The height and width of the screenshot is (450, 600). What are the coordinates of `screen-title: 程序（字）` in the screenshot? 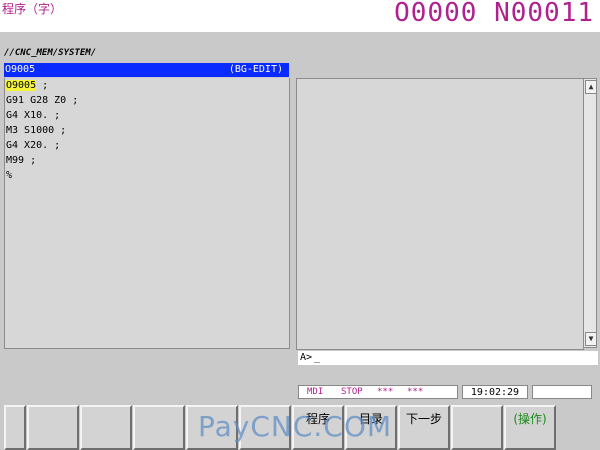 It's located at (32, 9).